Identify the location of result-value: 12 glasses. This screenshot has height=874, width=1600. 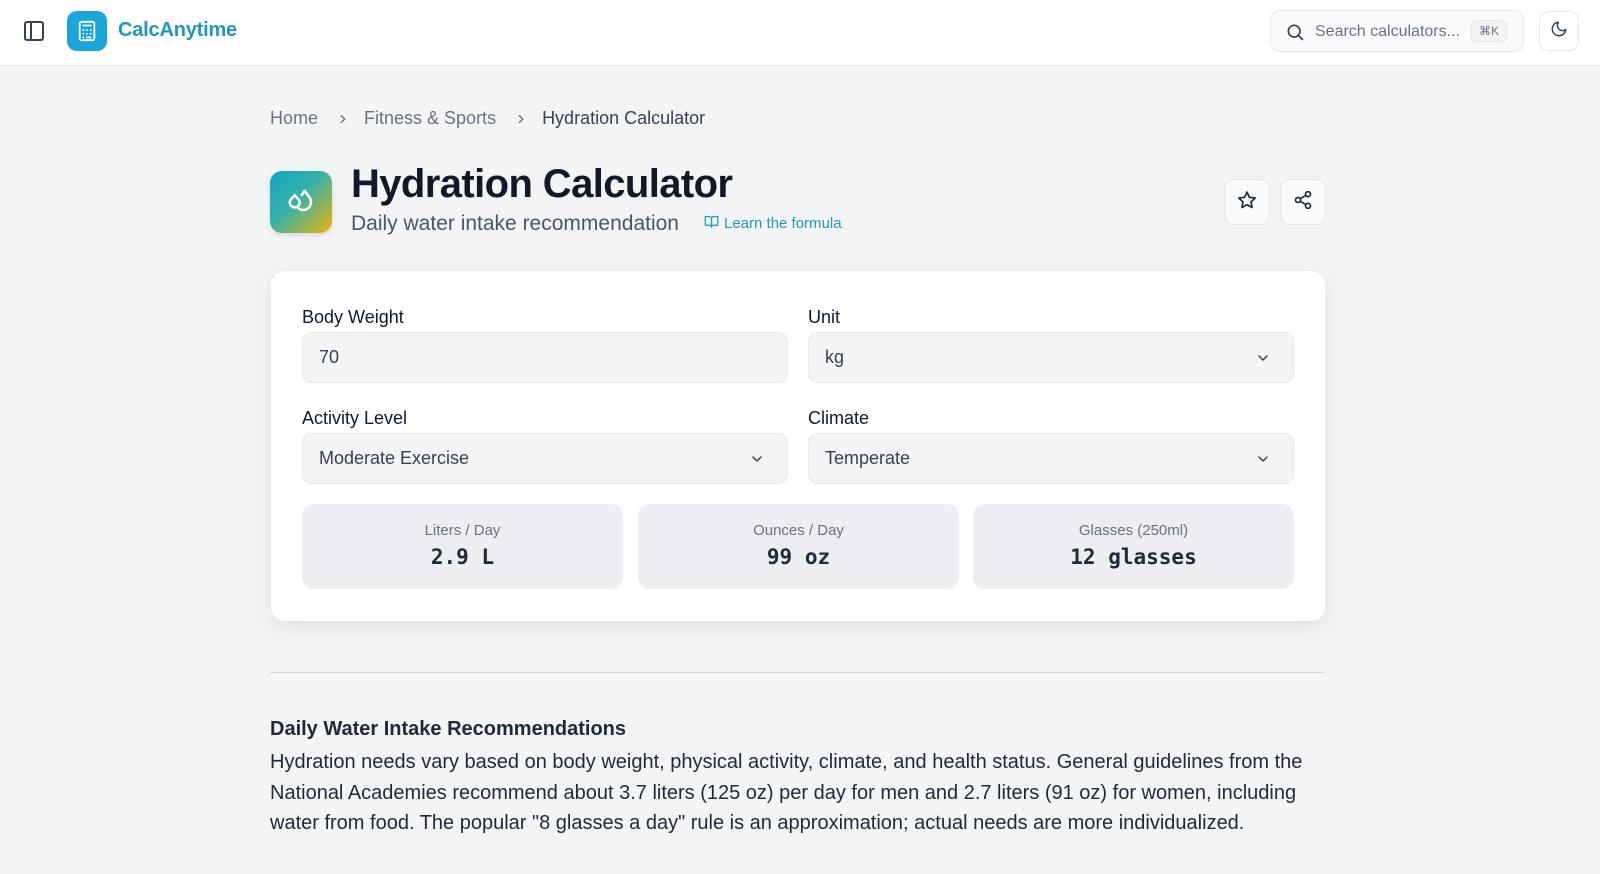
(1133, 557).